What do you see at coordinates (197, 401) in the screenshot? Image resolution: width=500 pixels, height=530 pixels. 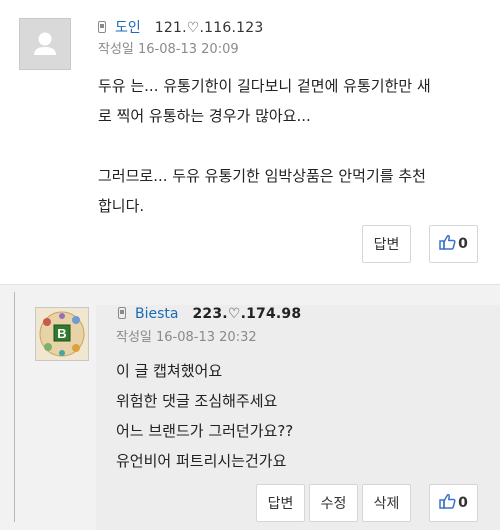 I see `comment-line: 위험한 댓글 조심해주세요` at bounding box center [197, 401].